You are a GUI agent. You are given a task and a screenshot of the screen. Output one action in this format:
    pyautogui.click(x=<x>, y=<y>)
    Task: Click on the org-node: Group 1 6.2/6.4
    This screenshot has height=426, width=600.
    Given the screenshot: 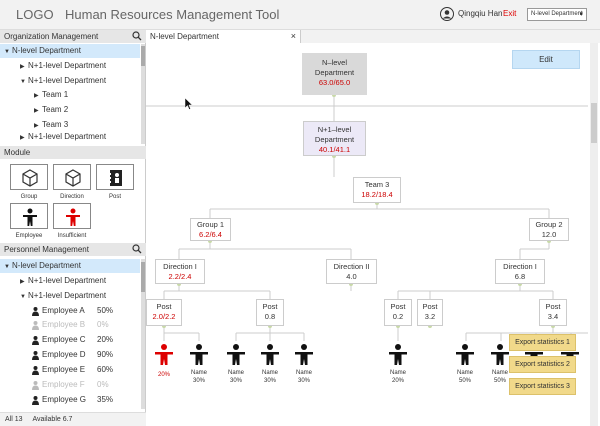 What is the action you would take?
    pyautogui.click(x=210, y=229)
    